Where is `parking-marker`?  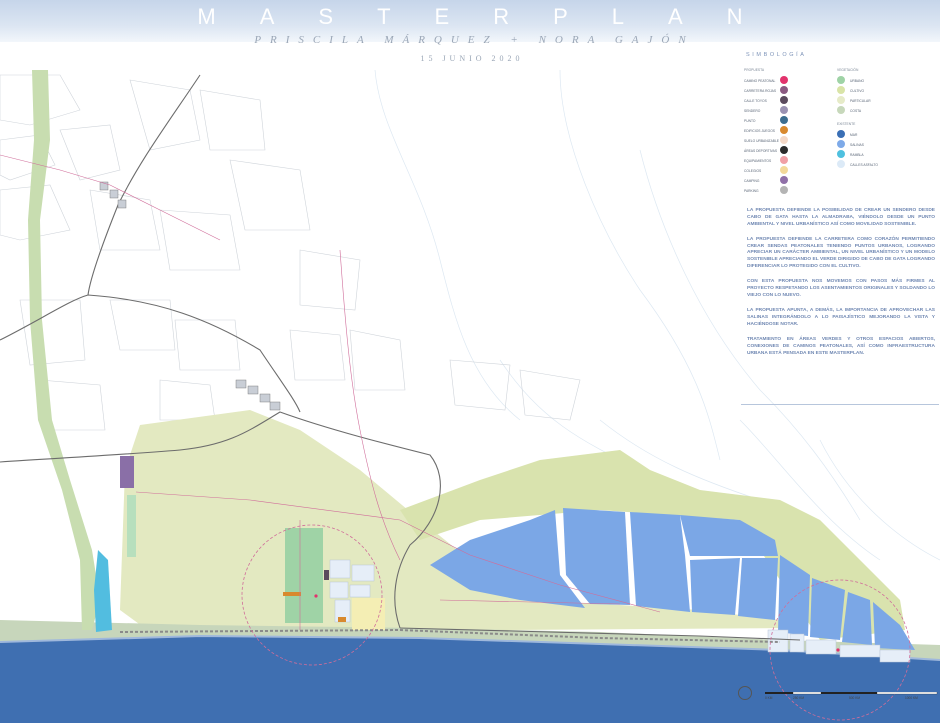 parking-marker is located at coordinates (292, 594).